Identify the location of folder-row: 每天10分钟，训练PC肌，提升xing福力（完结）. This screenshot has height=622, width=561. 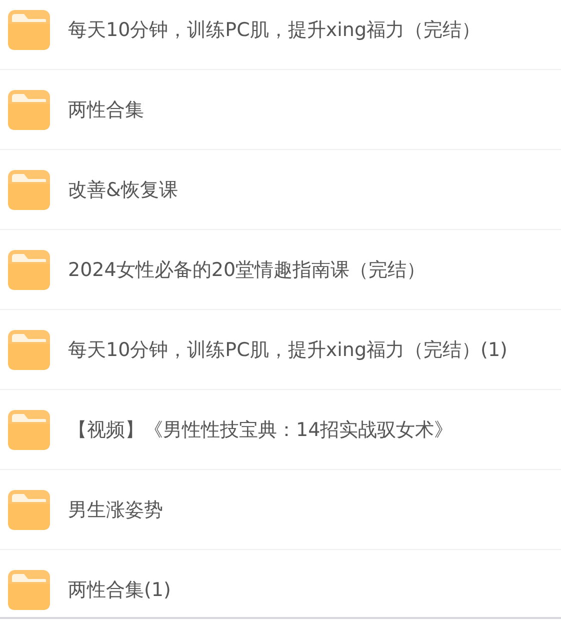
(280, 35).